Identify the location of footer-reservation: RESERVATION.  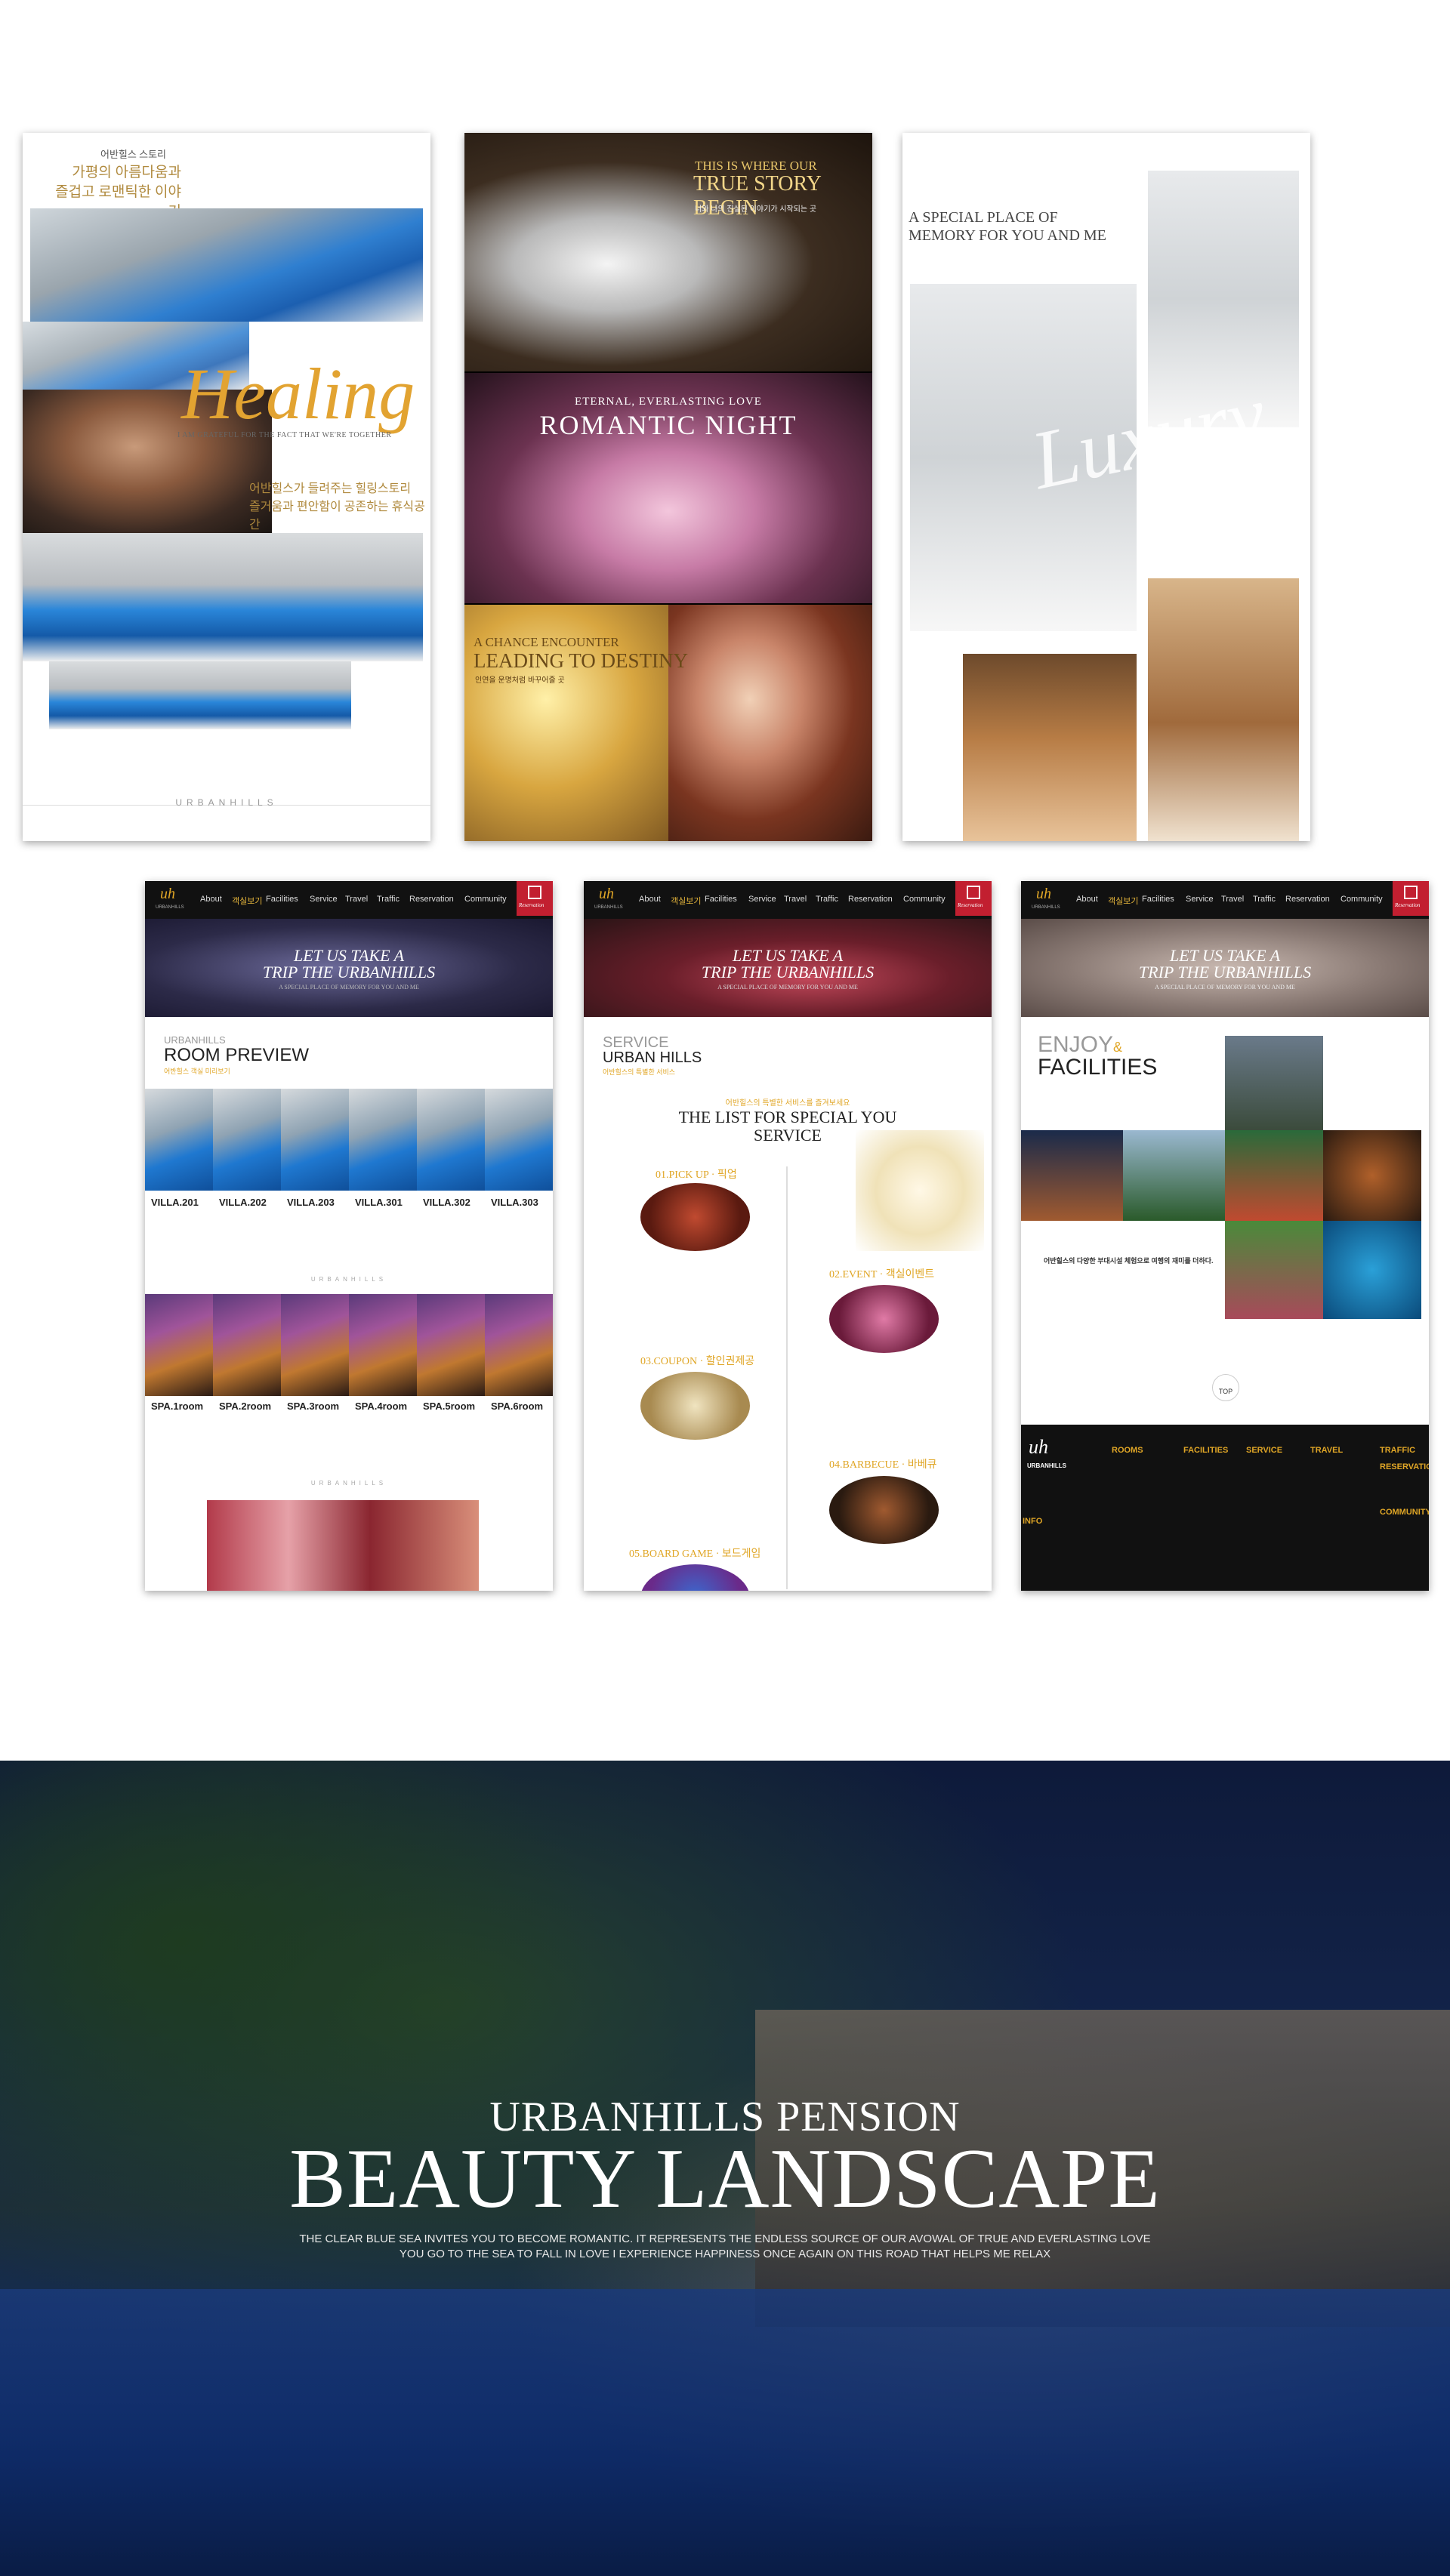
(1404, 1466).